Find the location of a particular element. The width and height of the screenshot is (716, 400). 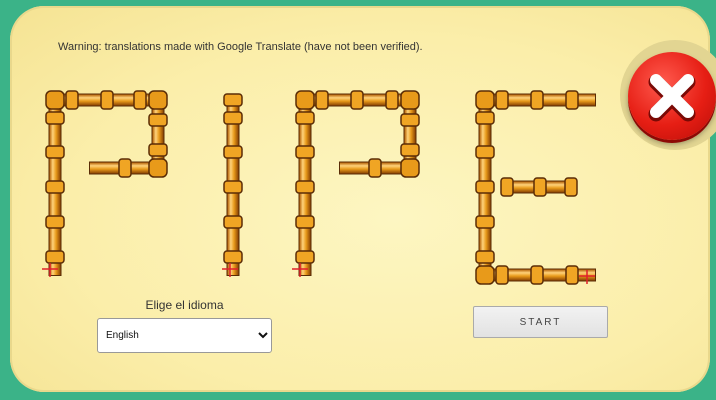

close-button is located at coordinates (672, 96).